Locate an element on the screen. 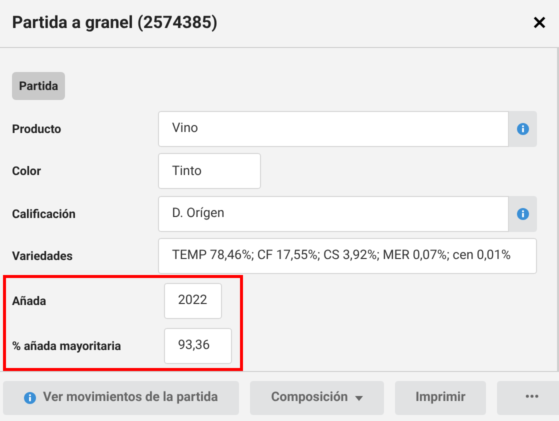  field-label: Añada is located at coordinates (29, 301).